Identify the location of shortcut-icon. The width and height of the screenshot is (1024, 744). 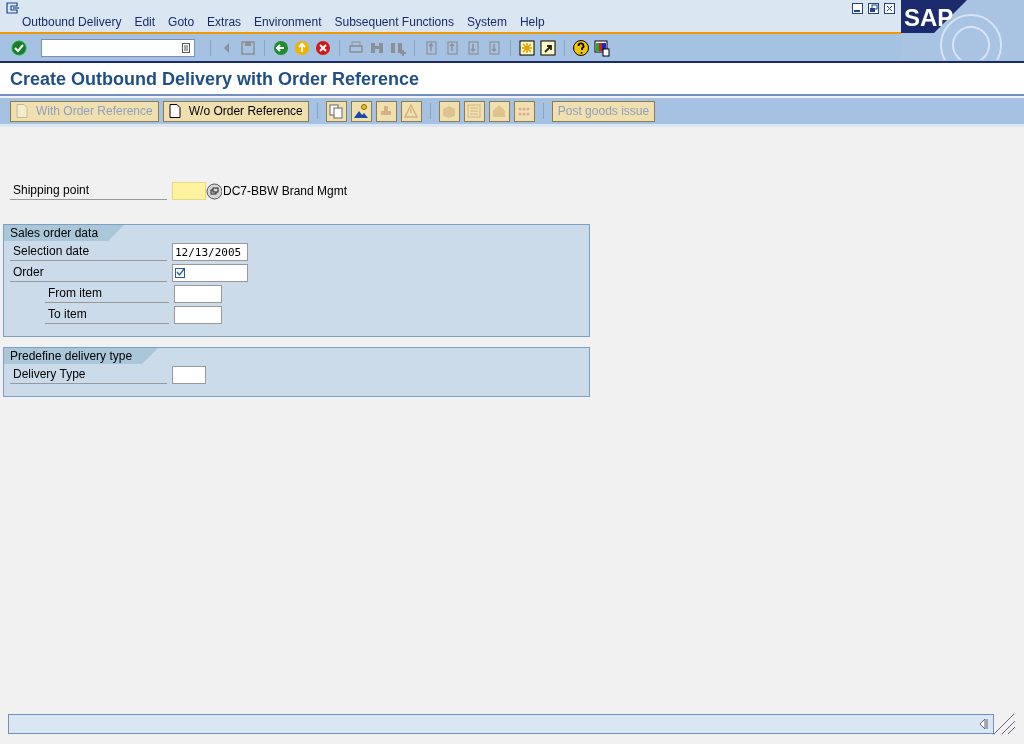
(548, 47).